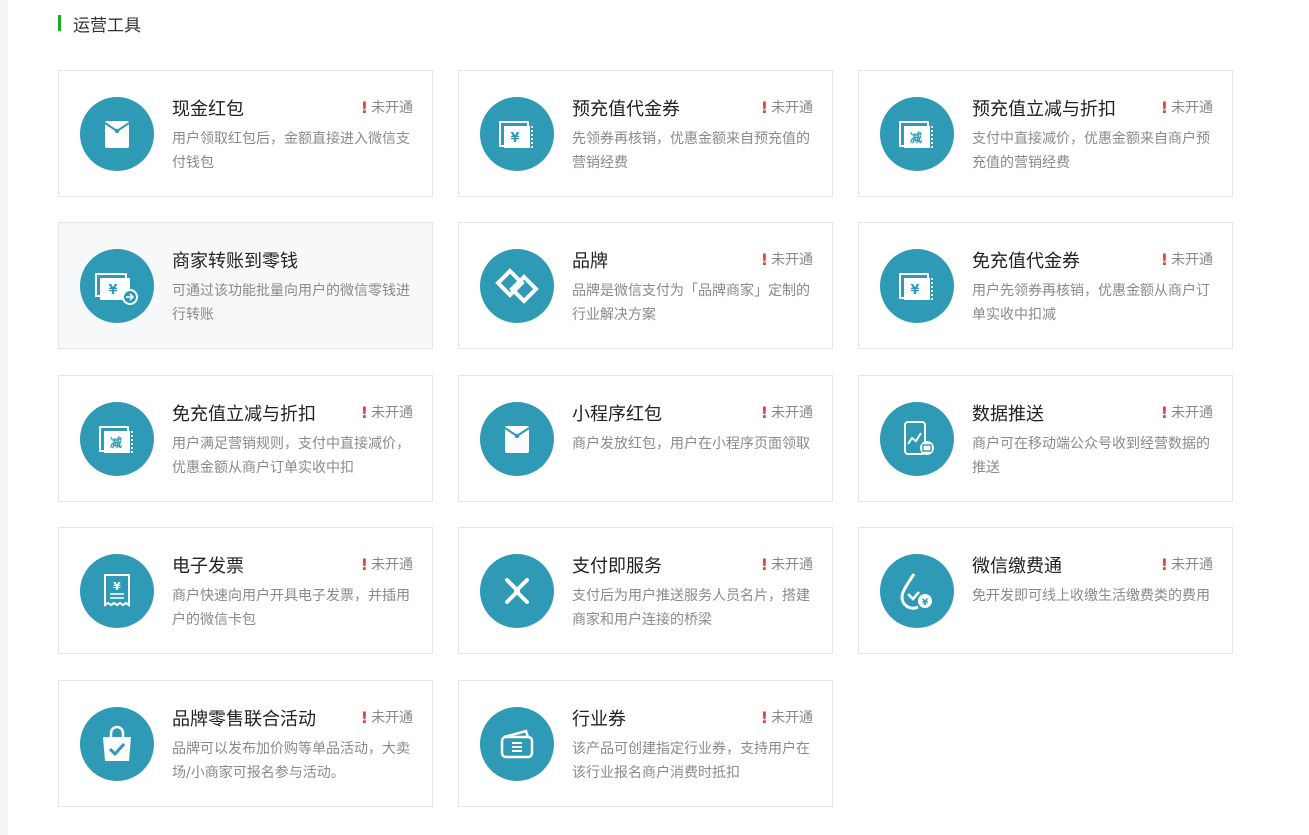  I want to click on tool-card: 小程序红包! 未开通 商户发放红包，用户在小程序页面领取, so click(645, 438).